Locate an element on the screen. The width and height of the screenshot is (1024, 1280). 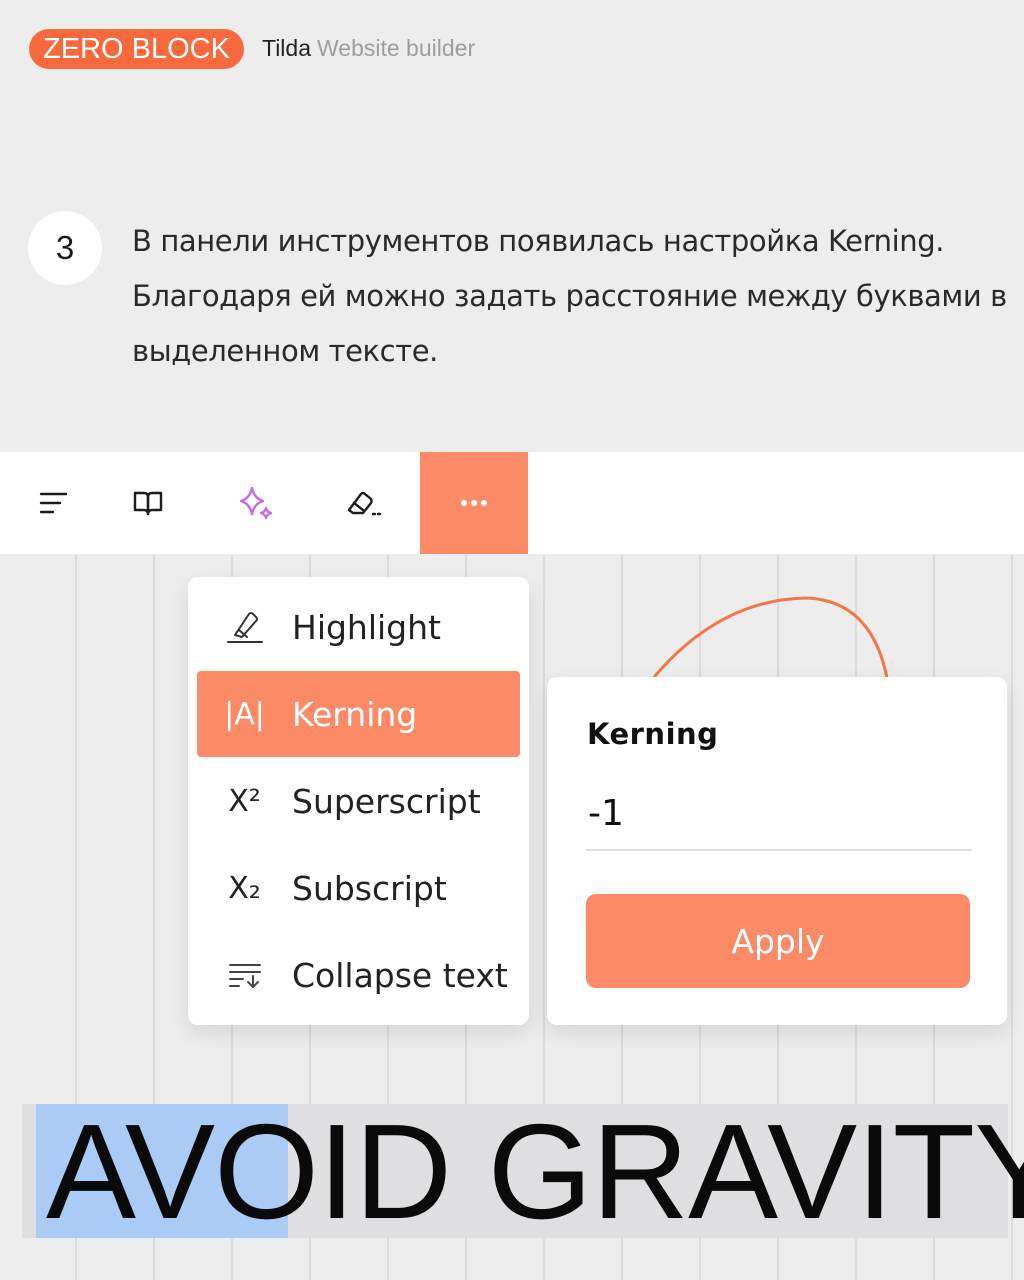
brand-name: Tilda is located at coordinates (286, 48).